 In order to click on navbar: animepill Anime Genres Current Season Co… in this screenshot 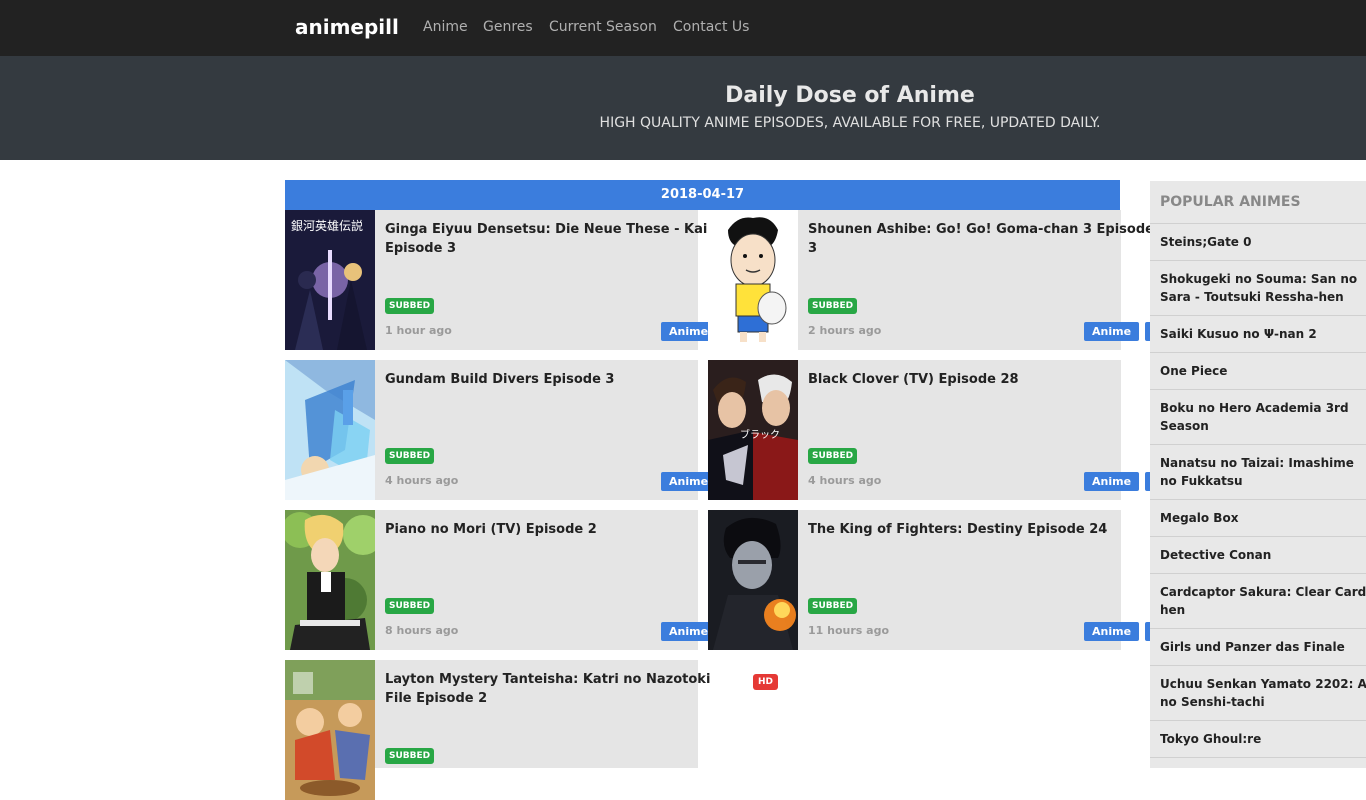, I will do `click(683, 28)`.